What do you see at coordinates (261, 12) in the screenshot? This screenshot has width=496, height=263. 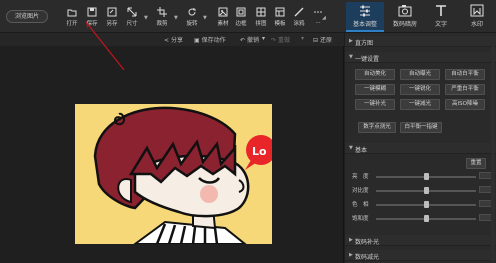 I see `collage-icon` at bounding box center [261, 12].